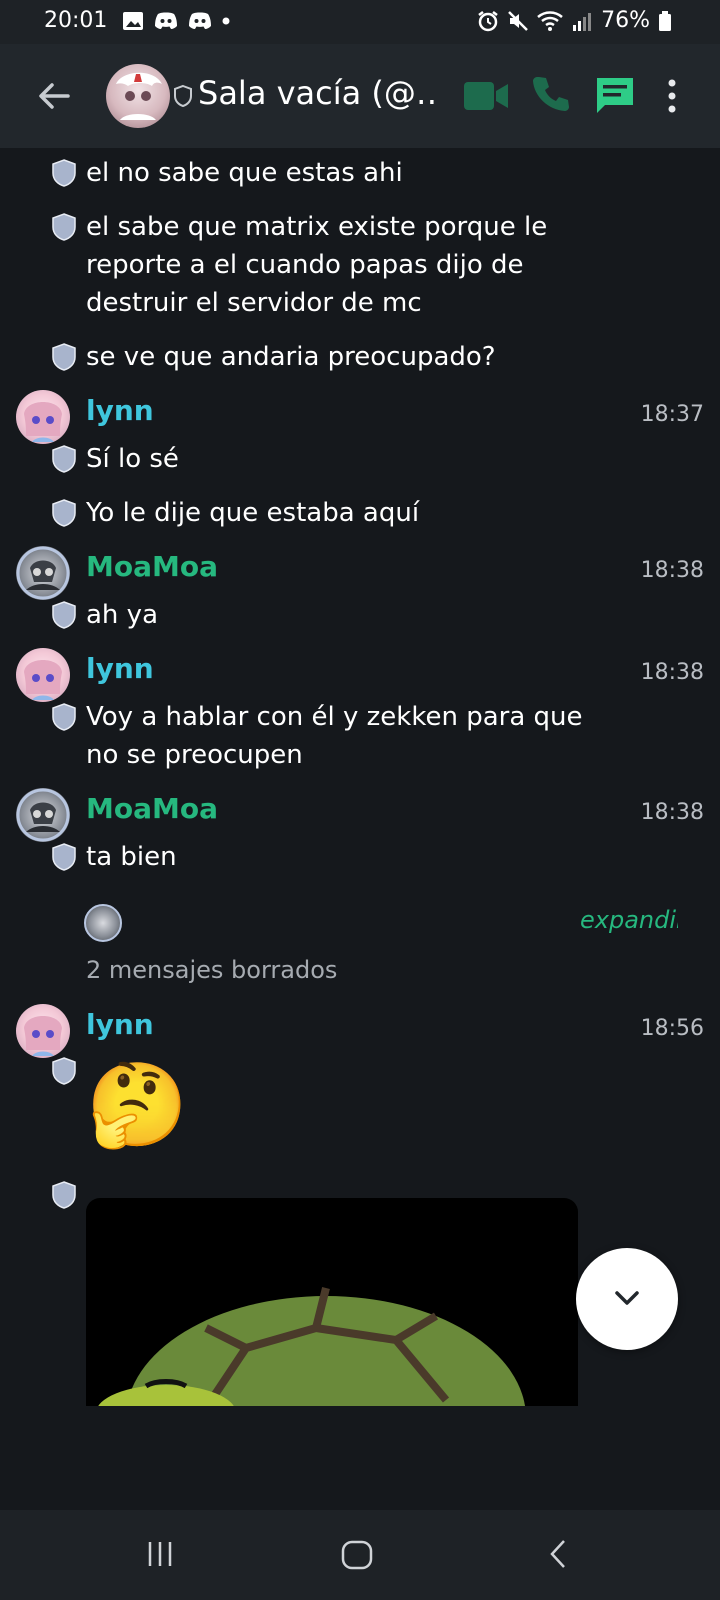 The width and height of the screenshot is (720, 1600). Describe the element at coordinates (366, 615) in the screenshot. I see `message-body: ah ya` at that location.